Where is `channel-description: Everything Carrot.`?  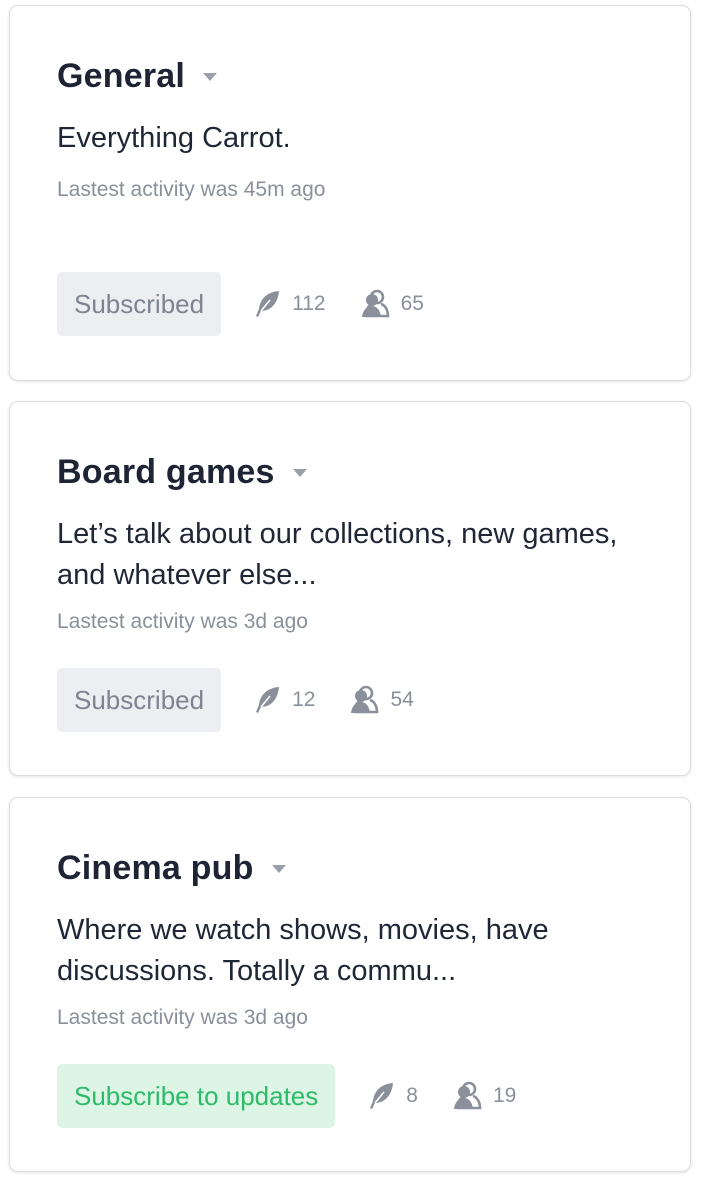 channel-description: Everything Carrot. is located at coordinates (174, 138).